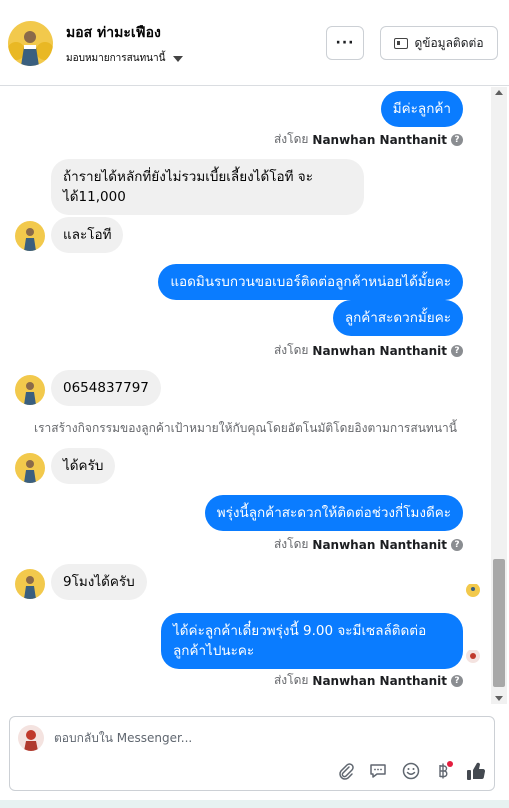 The width and height of the screenshot is (509, 808). What do you see at coordinates (449, 42) in the screenshot?
I see `view-contact-info-label: ดูข้อมูลติดต่อ` at bounding box center [449, 42].